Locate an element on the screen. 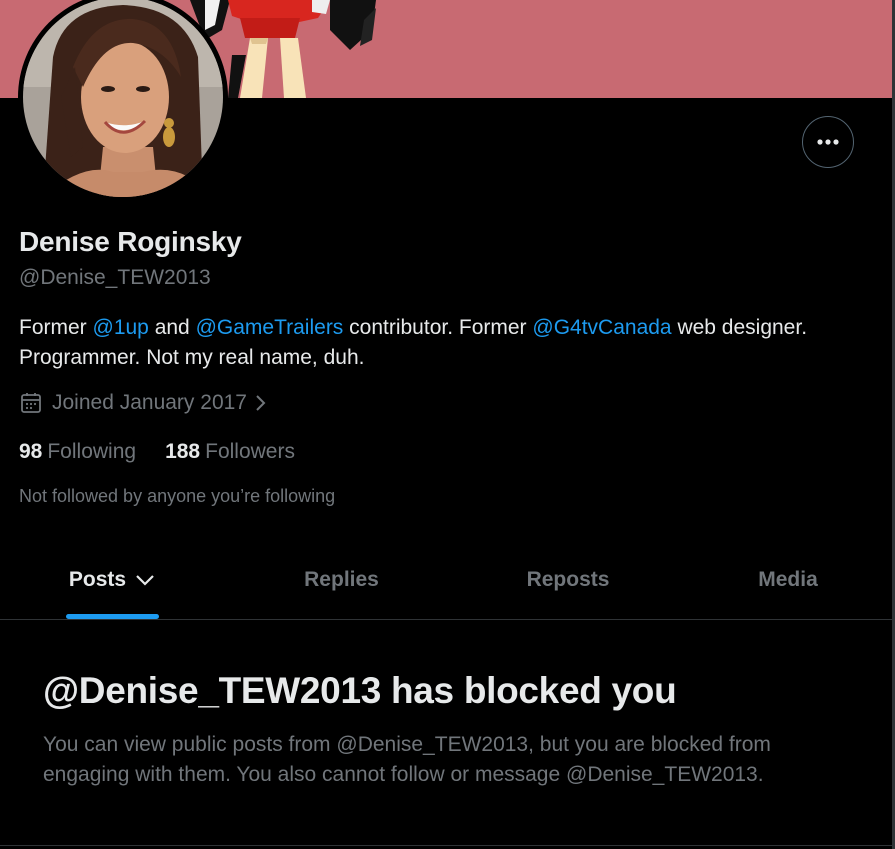  bio-text: Former is located at coordinates (56, 327).